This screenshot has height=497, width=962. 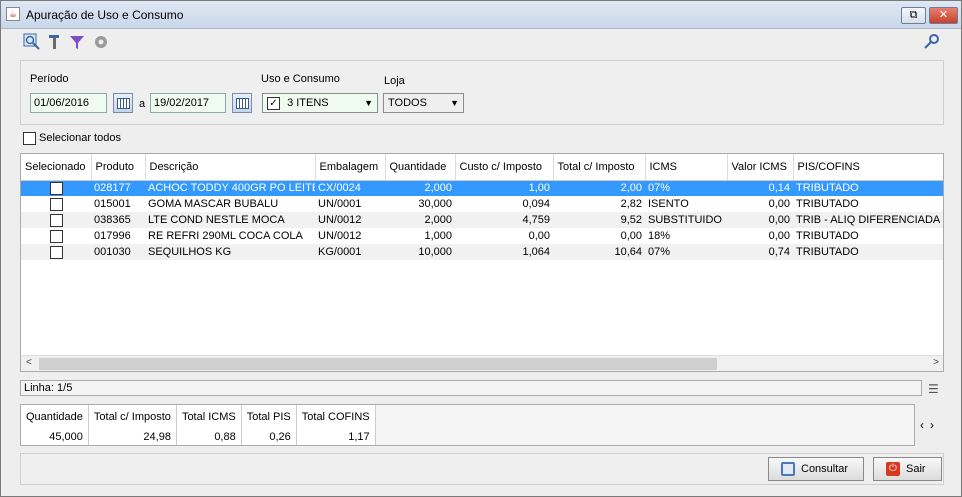 I want to click on gear-icon, so click(x=101, y=42).